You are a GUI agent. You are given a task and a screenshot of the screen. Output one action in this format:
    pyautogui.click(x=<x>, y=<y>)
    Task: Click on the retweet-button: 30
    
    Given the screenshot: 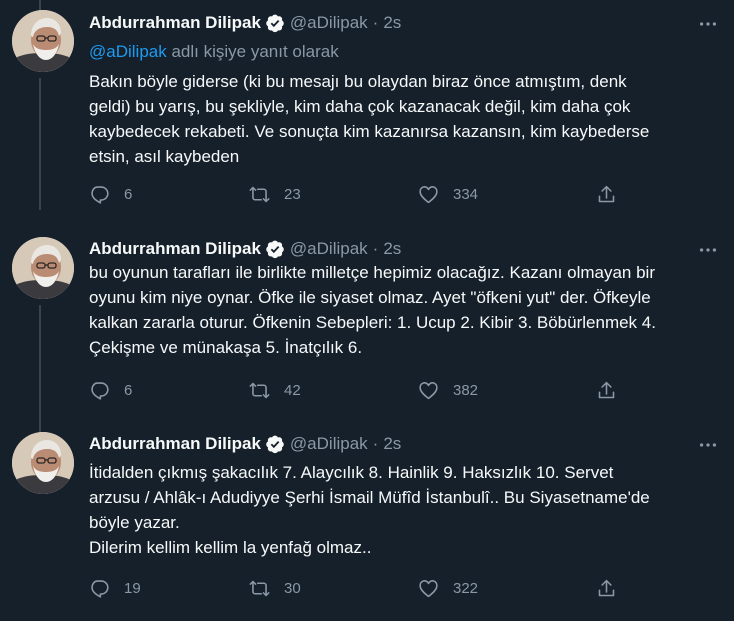 What is the action you would take?
    pyautogui.click(x=275, y=588)
    